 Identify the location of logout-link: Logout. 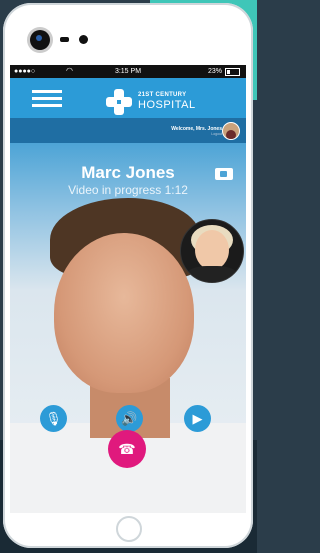
(216, 134).